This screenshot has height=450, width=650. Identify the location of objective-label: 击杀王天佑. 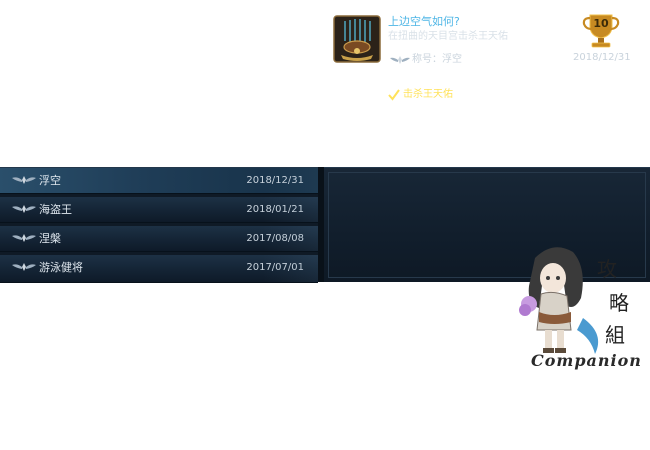
(428, 94).